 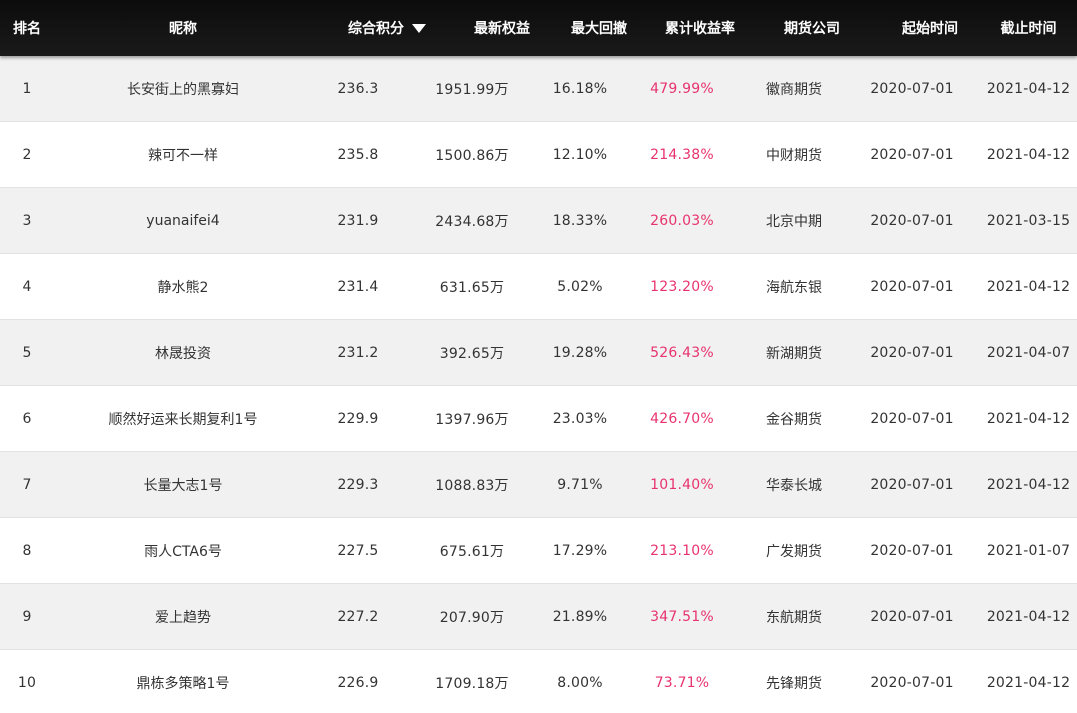 What do you see at coordinates (472, 353) in the screenshot?
I see `cell-equity: 392.65万` at bounding box center [472, 353].